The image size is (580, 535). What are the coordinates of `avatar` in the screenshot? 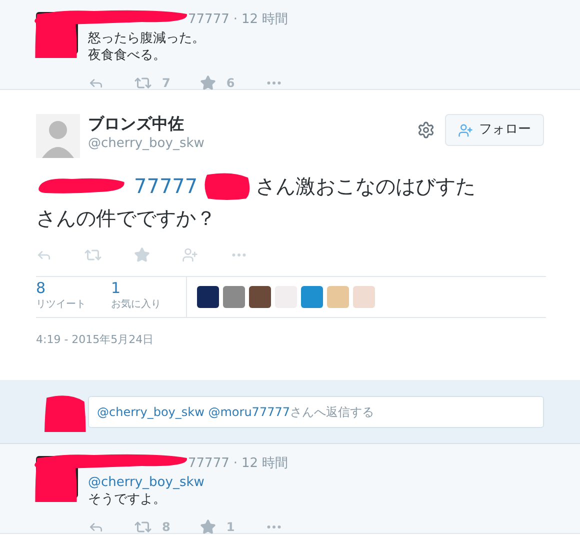 It's located at (58, 136).